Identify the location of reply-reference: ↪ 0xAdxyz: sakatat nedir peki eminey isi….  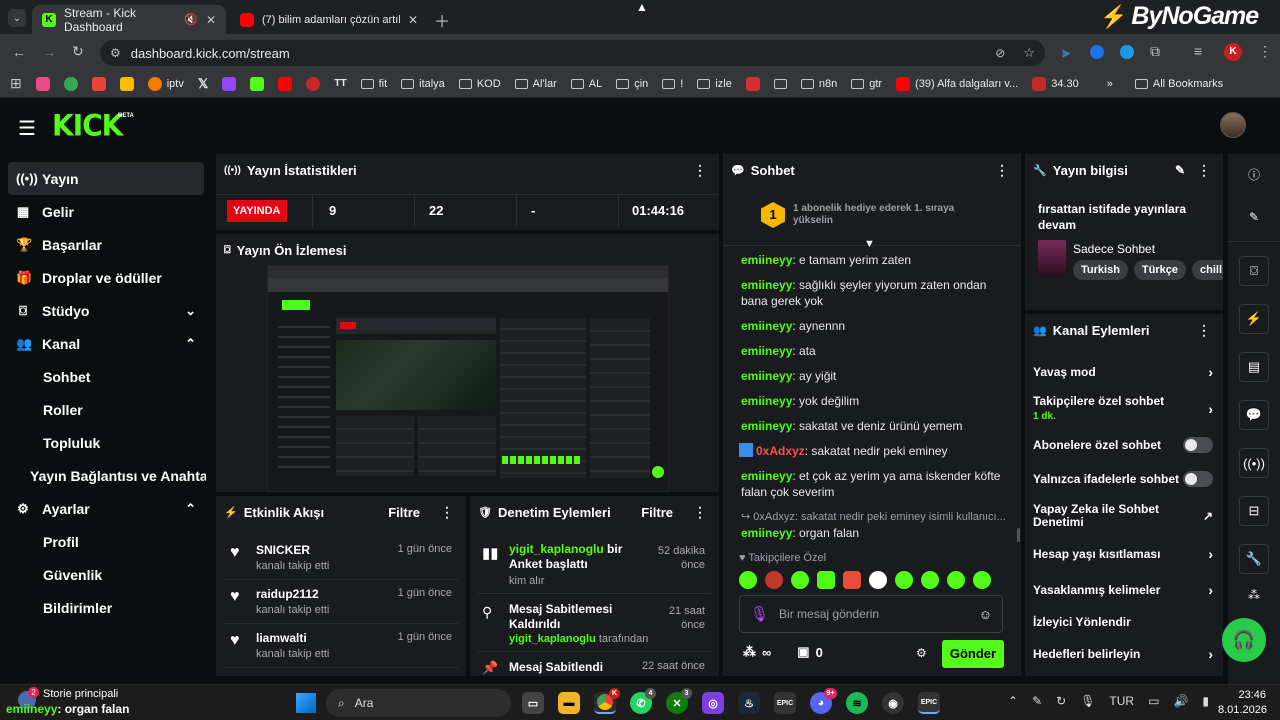
(872, 517).